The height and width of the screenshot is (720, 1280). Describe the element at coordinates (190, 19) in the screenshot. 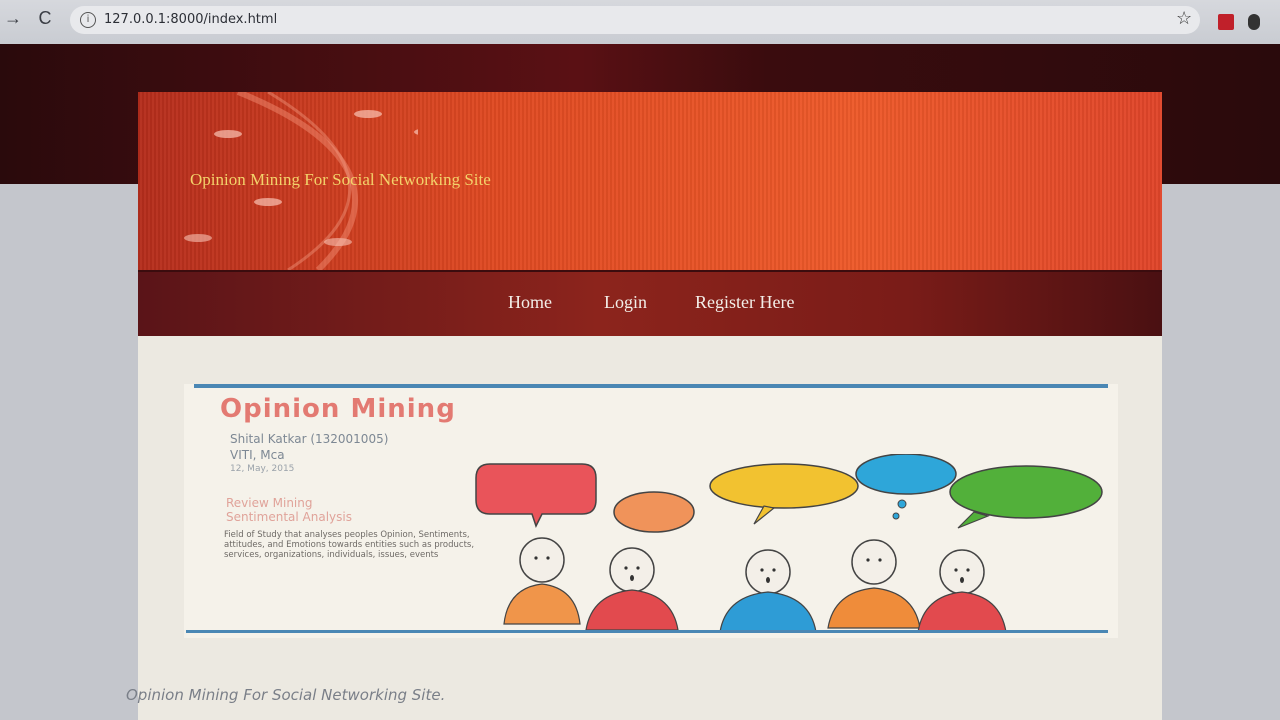

I see `url-text: 127.0.0.1:8000/index.html` at that location.